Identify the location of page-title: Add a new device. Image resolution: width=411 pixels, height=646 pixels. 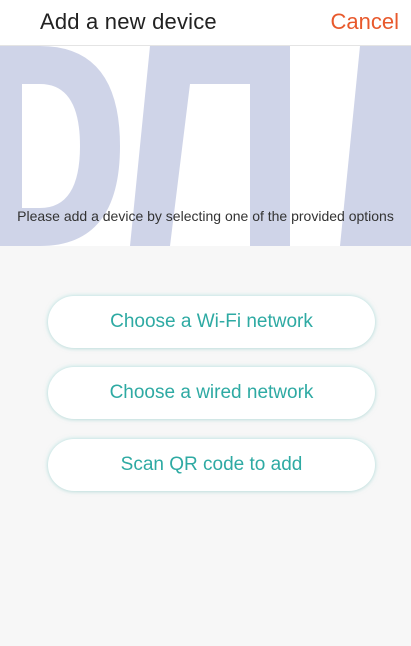
(128, 21).